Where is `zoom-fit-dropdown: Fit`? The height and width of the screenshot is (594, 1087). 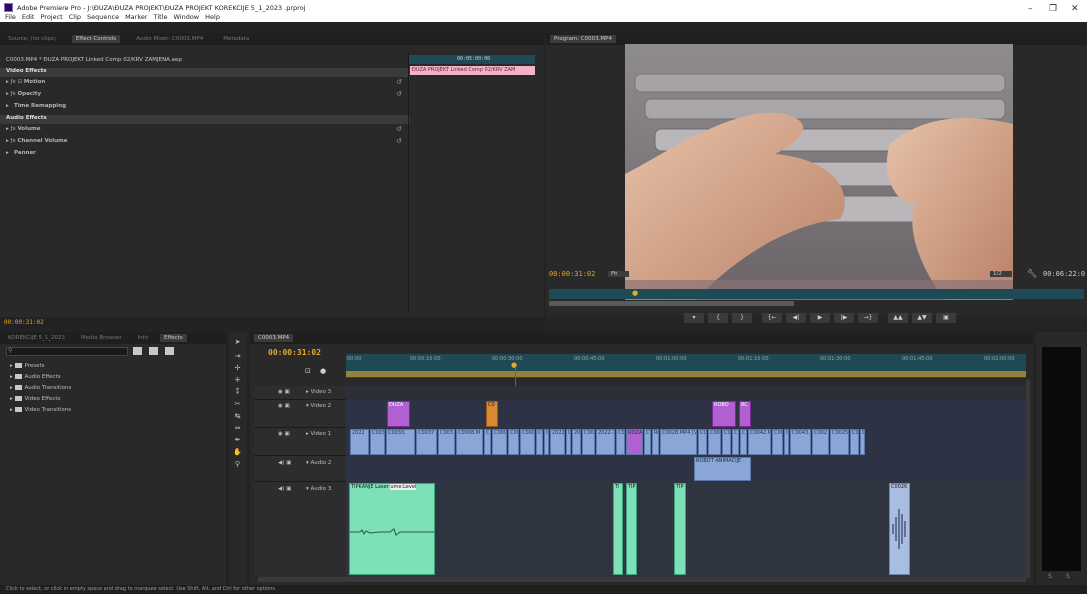
zoom-fit-dropdown: Fit is located at coordinates (619, 274).